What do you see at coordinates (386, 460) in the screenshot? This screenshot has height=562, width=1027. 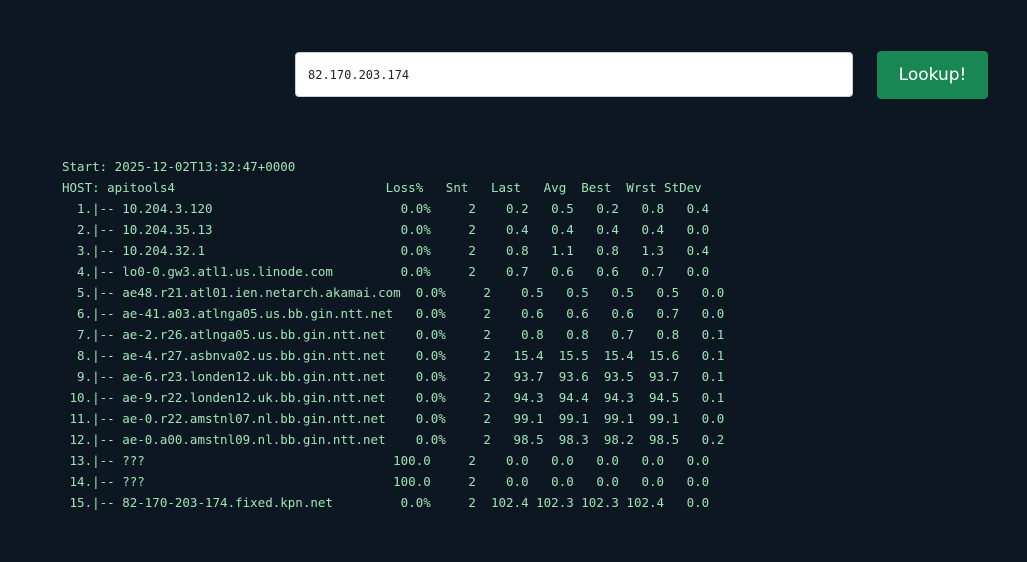 I see `hop-row: 13.|-- ??? 100.0 2 0.0 0.0 0.0 0.0 0.0` at bounding box center [386, 460].